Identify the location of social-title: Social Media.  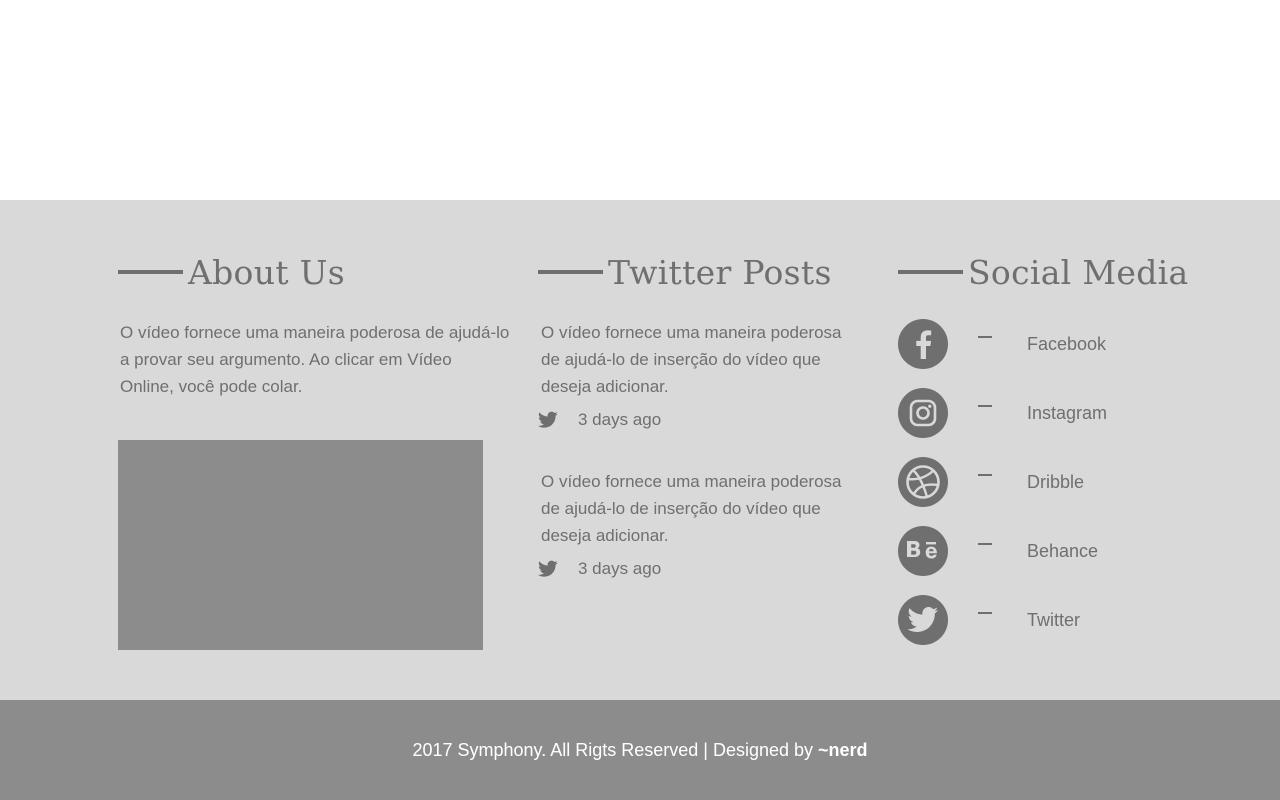
(1078, 272).